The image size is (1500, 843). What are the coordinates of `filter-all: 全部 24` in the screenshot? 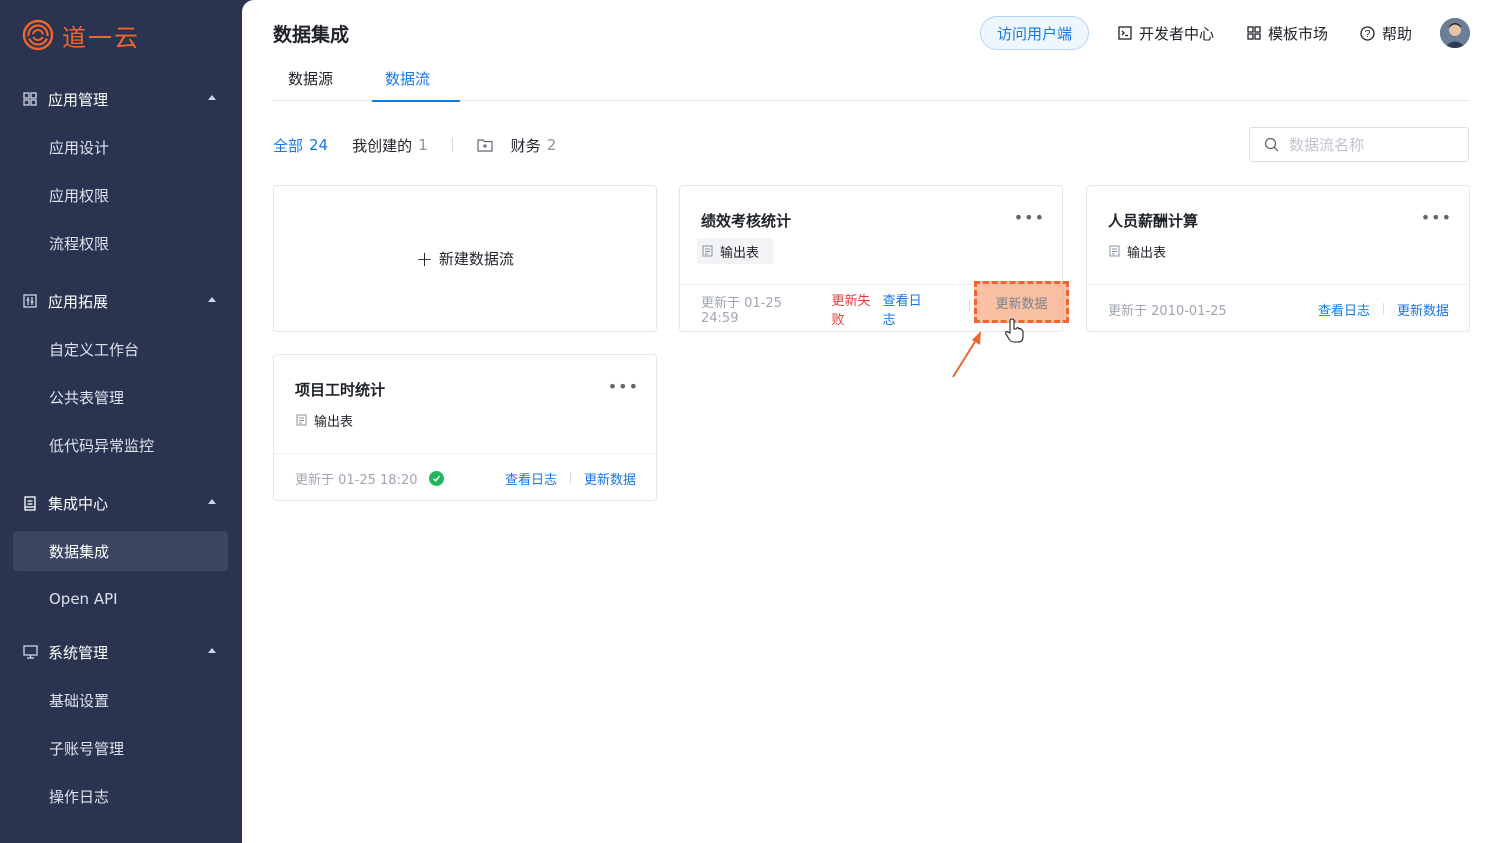 It's located at (300, 145).